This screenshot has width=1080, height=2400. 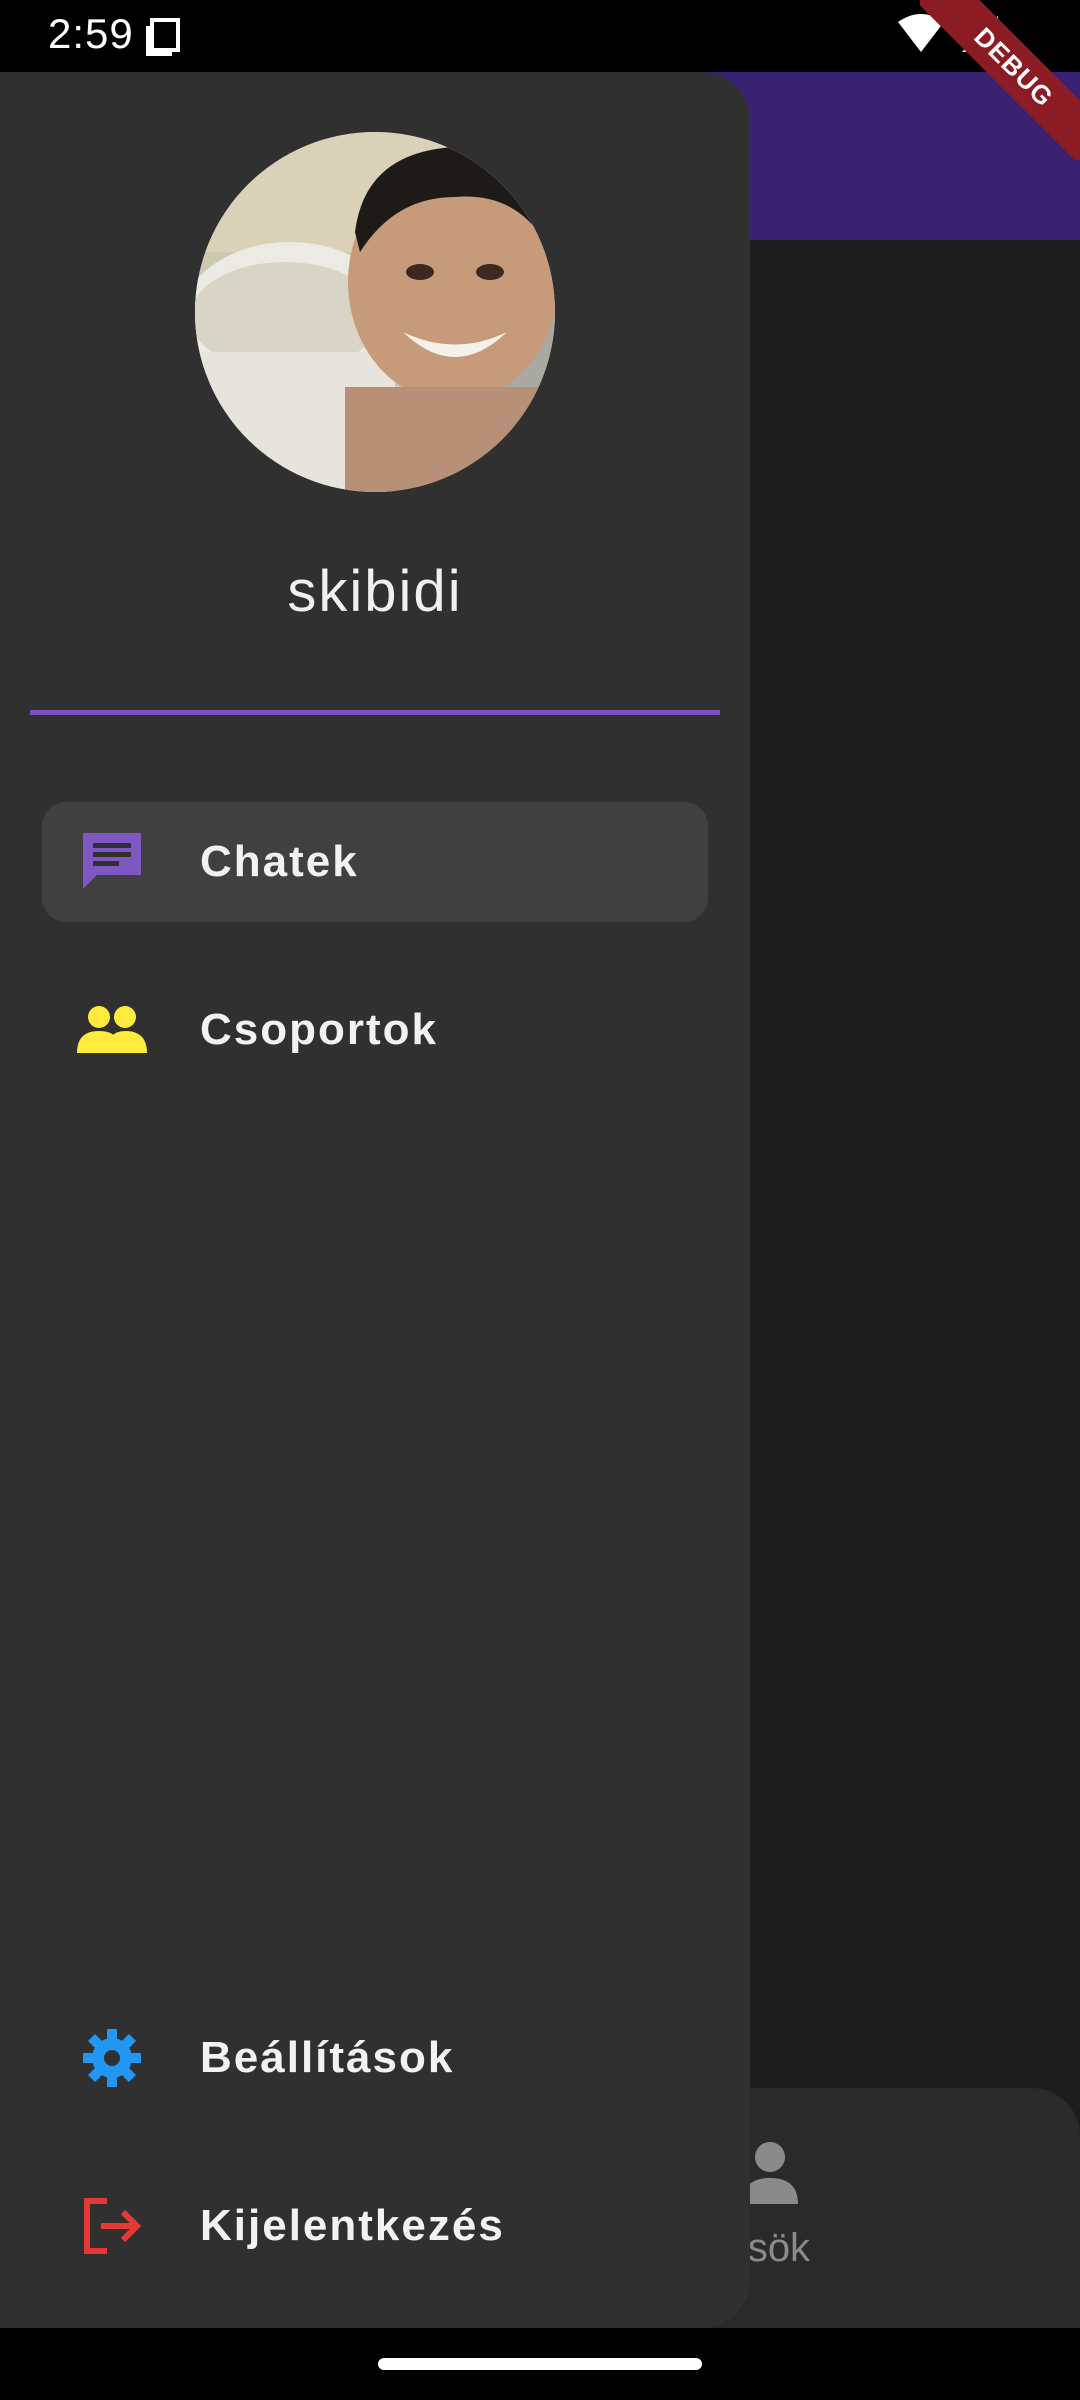 What do you see at coordinates (319, 1029) in the screenshot?
I see `drawer-item-label: Csoportok` at bounding box center [319, 1029].